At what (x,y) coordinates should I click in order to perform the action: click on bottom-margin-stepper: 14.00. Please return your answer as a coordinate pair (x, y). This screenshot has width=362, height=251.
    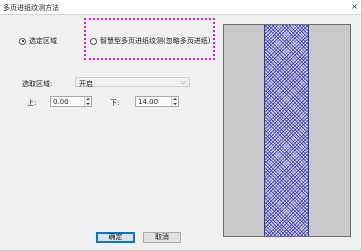
    Looking at the image, I should click on (157, 101).